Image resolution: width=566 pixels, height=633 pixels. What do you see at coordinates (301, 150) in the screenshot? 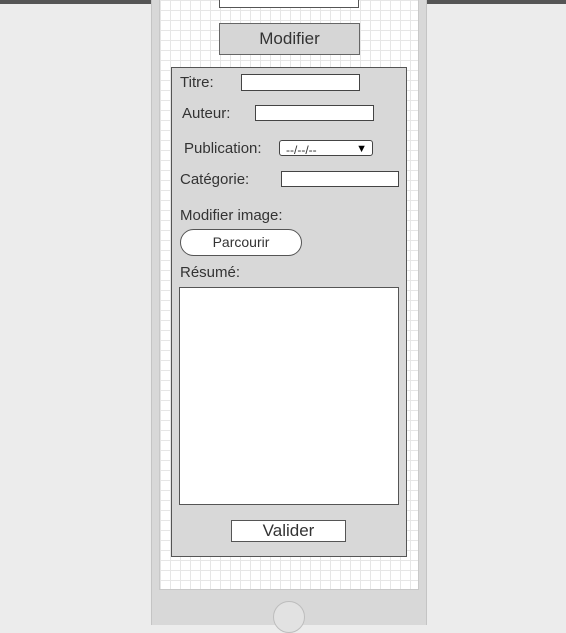
I see `publication-date-value: --/--/--` at bounding box center [301, 150].